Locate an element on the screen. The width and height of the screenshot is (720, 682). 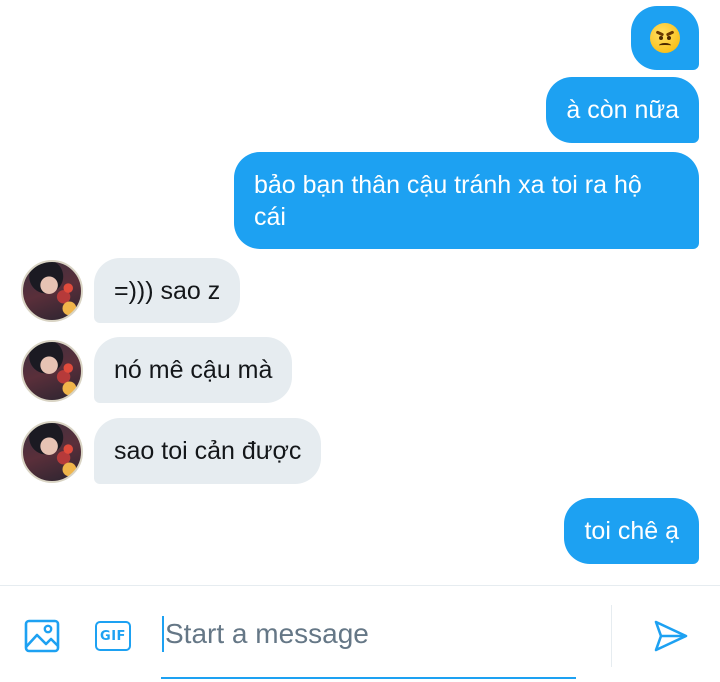
message-text: =))) sao z is located at coordinates (167, 291).